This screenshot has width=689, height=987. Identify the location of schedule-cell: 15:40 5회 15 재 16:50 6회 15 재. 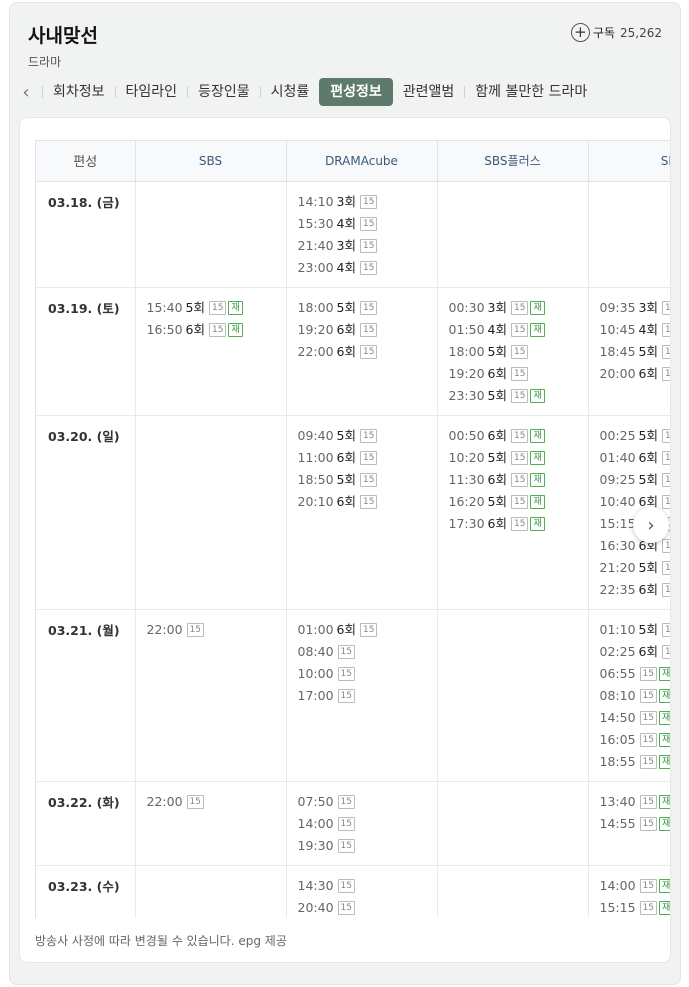
(211, 351).